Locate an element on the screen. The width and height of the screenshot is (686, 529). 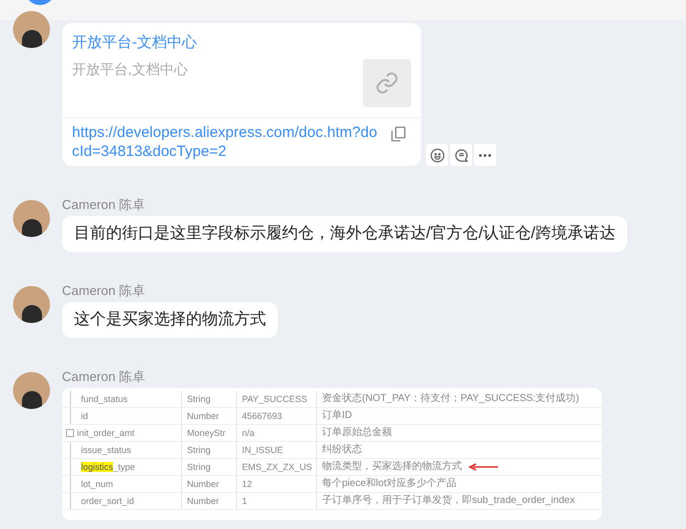
field-description: 订单ID is located at coordinates (337, 415).